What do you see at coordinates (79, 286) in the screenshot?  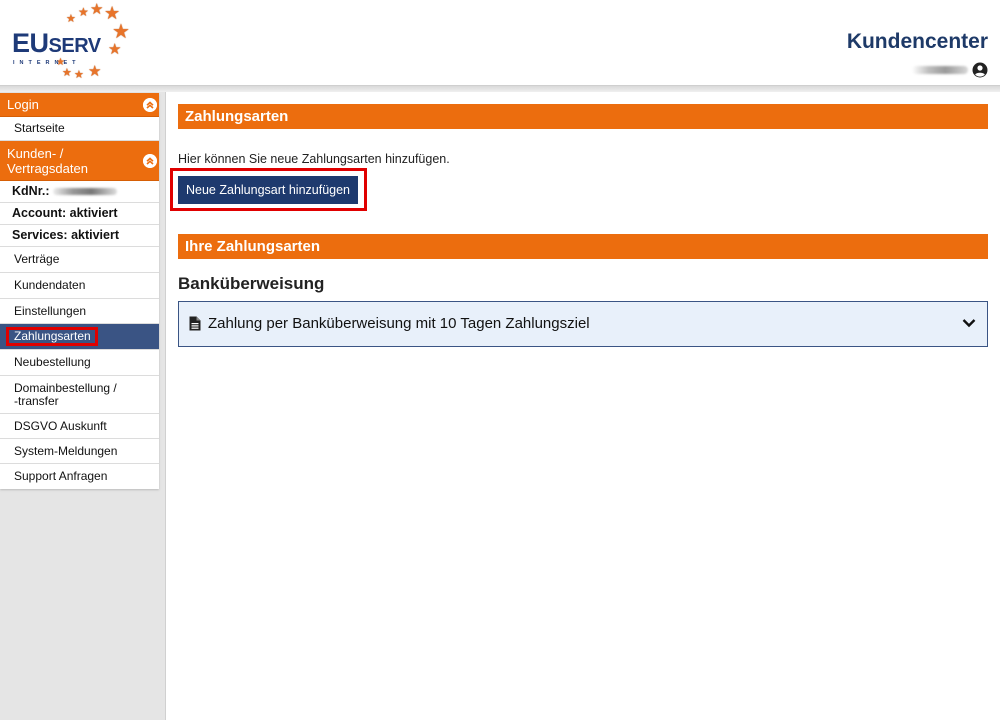 I see `sidebar-item-kundendaten: Kundendaten` at bounding box center [79, 286].